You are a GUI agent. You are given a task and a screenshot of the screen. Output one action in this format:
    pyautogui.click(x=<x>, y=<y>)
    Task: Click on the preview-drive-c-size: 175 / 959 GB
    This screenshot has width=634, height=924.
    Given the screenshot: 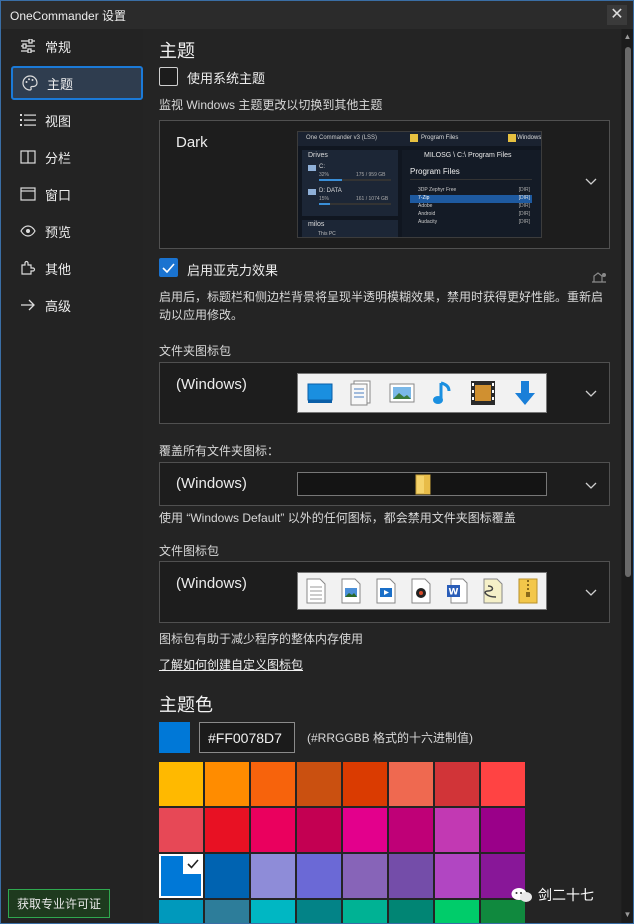 What is the action you would take?
    pyautogui.click(x=371, y=175)
    